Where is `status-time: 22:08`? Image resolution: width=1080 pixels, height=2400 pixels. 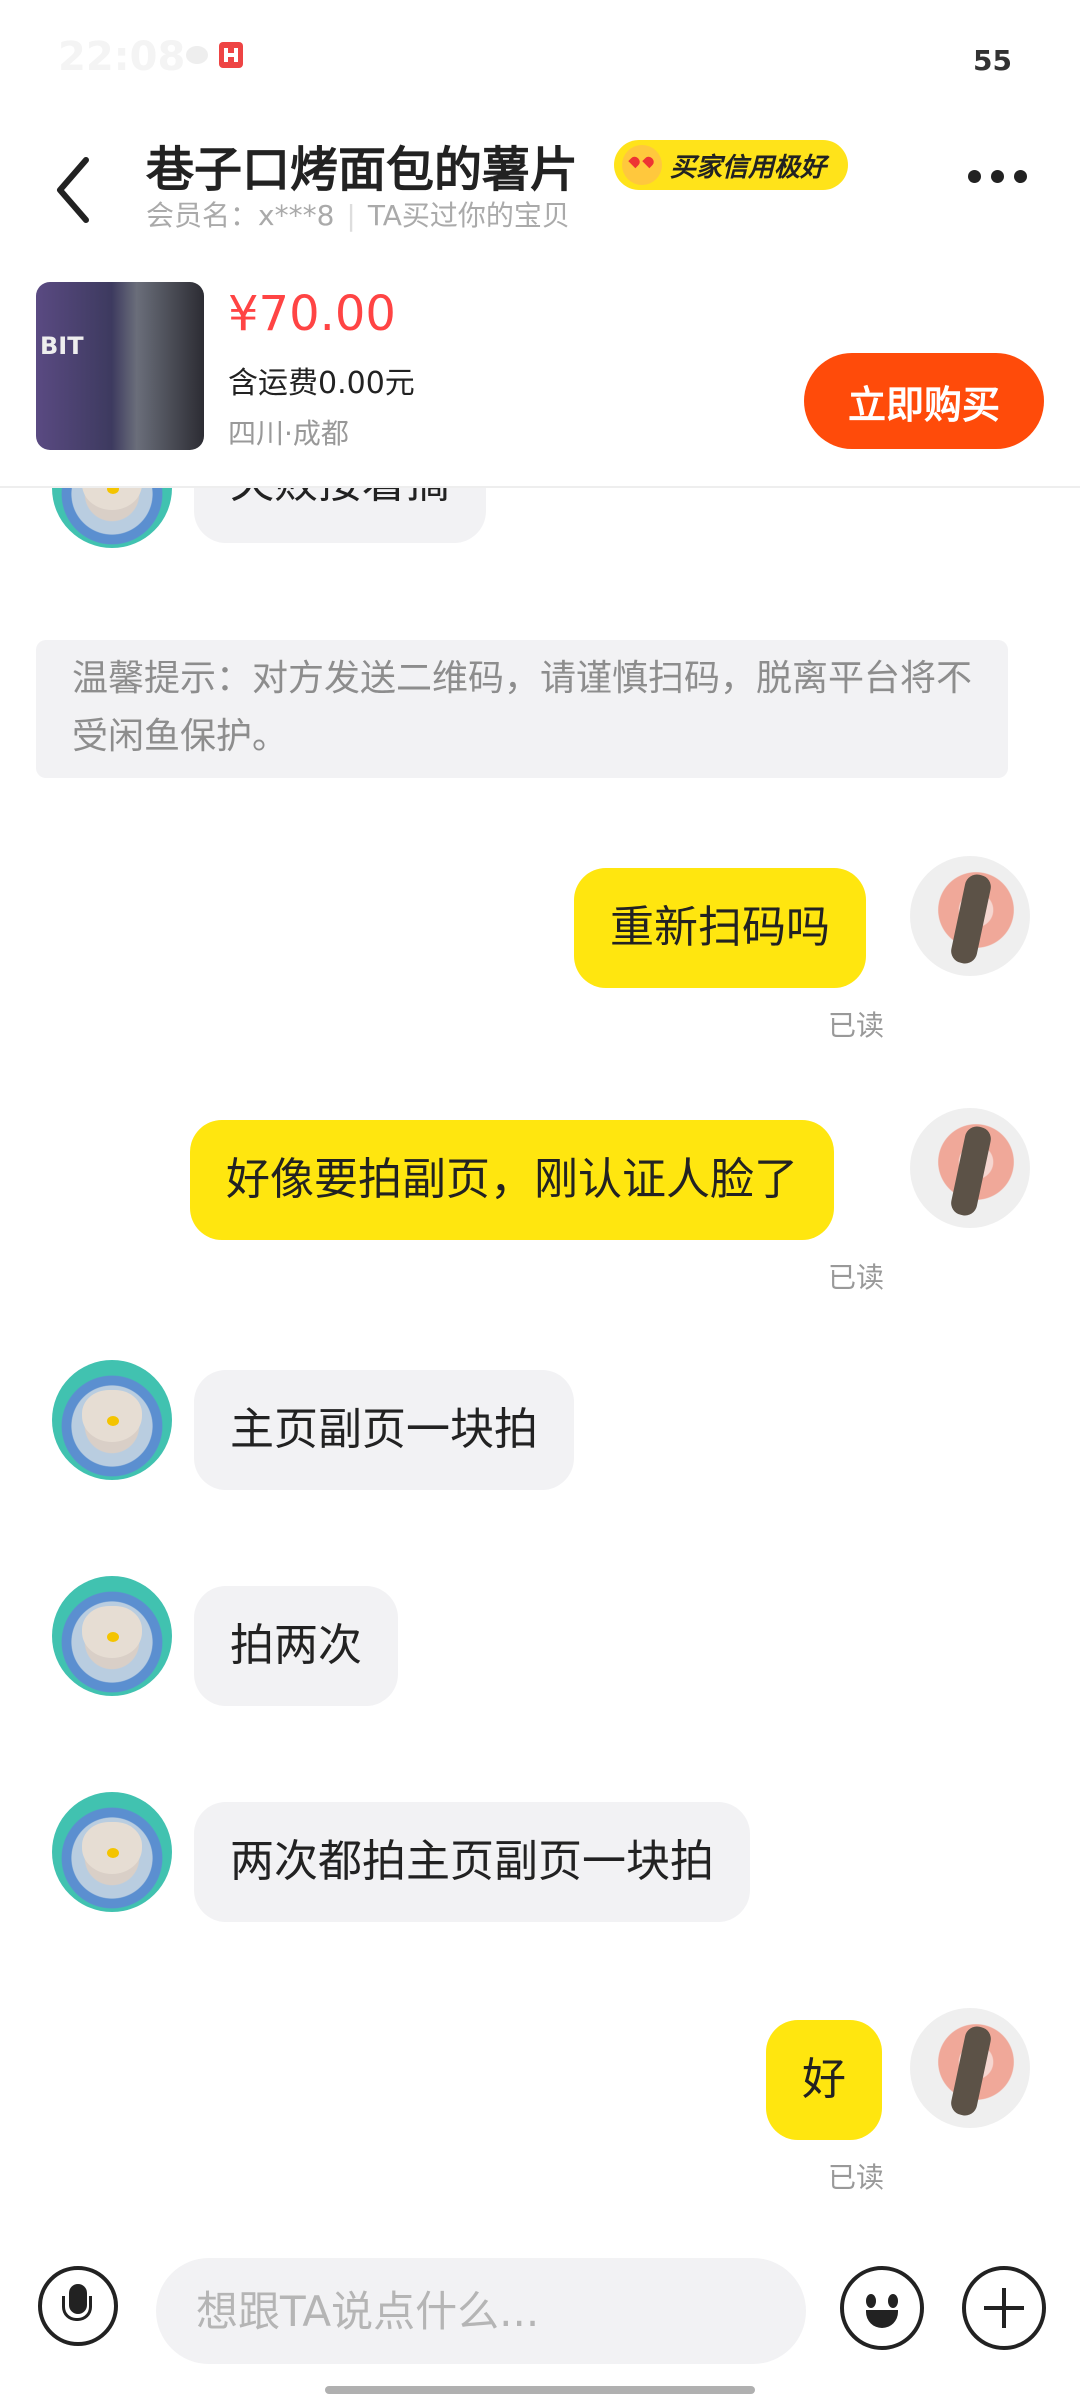 status-time: 22:08 is located at coordinates (122, 57).